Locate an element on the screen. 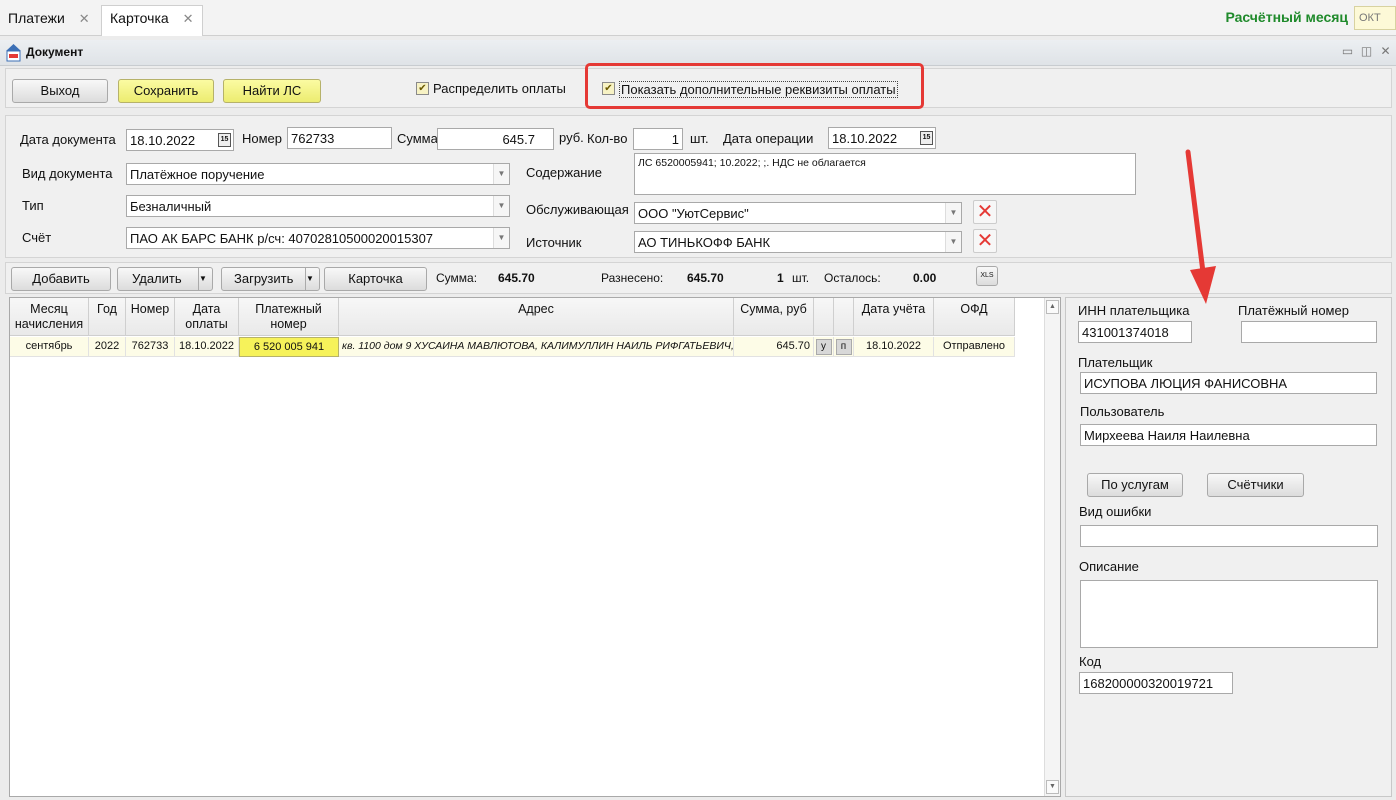 The width and height of the screenshot is (1396, 800). pay-number-field is located at coordinates (1309, 332).